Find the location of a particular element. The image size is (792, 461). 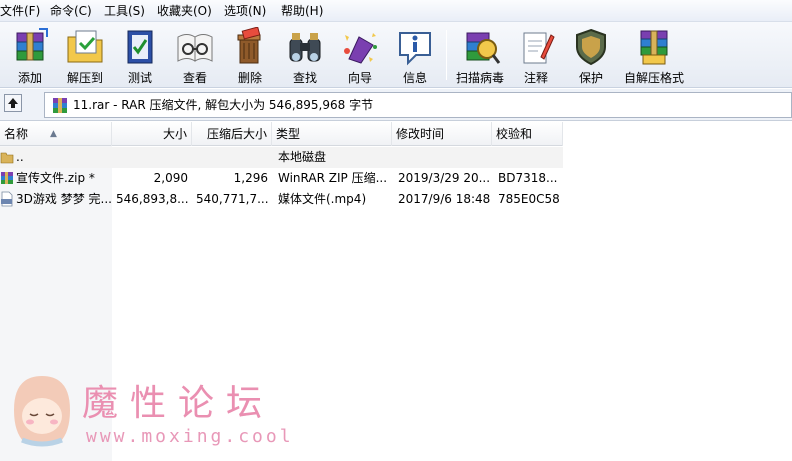

row-name: 宣传文件.zip * is located at coordinates (55, 178).